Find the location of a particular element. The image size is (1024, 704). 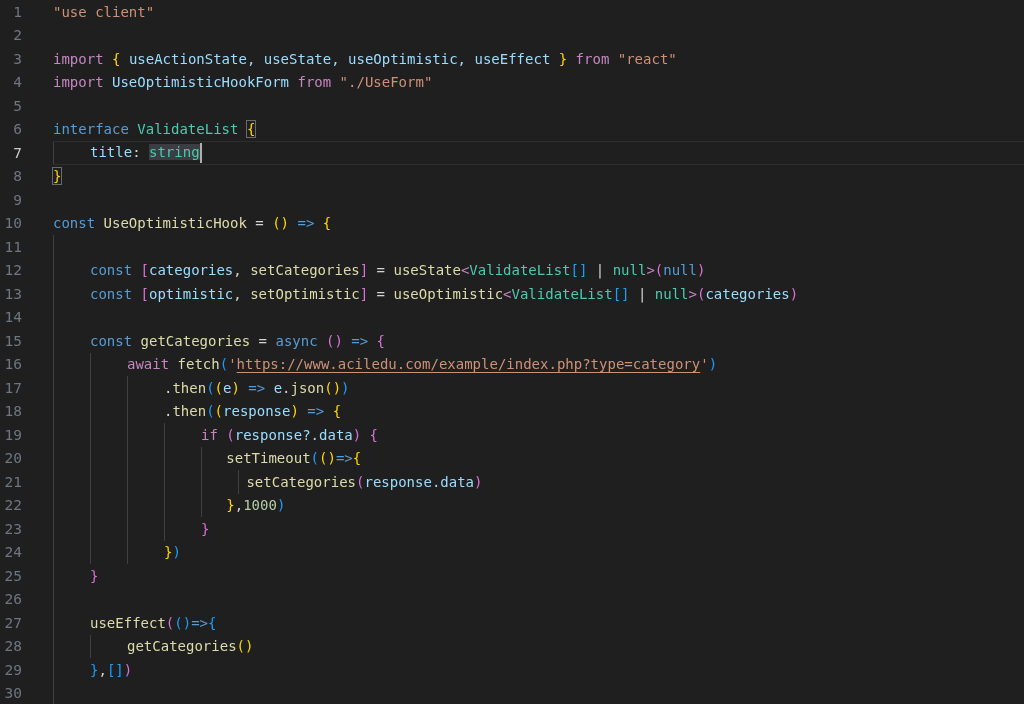

code-line: import { useActionState, useState, useOptimistic, useEffect } from "react" is located at coordinates (365, 58).